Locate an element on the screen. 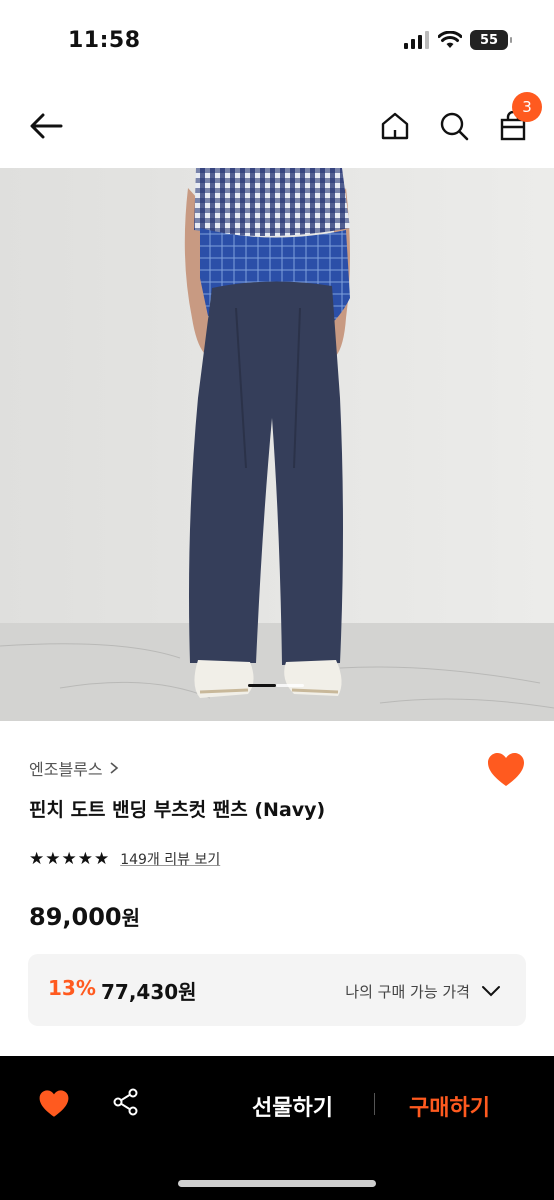  brand-name: 엔조블루스 is located at coordinates (66, 769).